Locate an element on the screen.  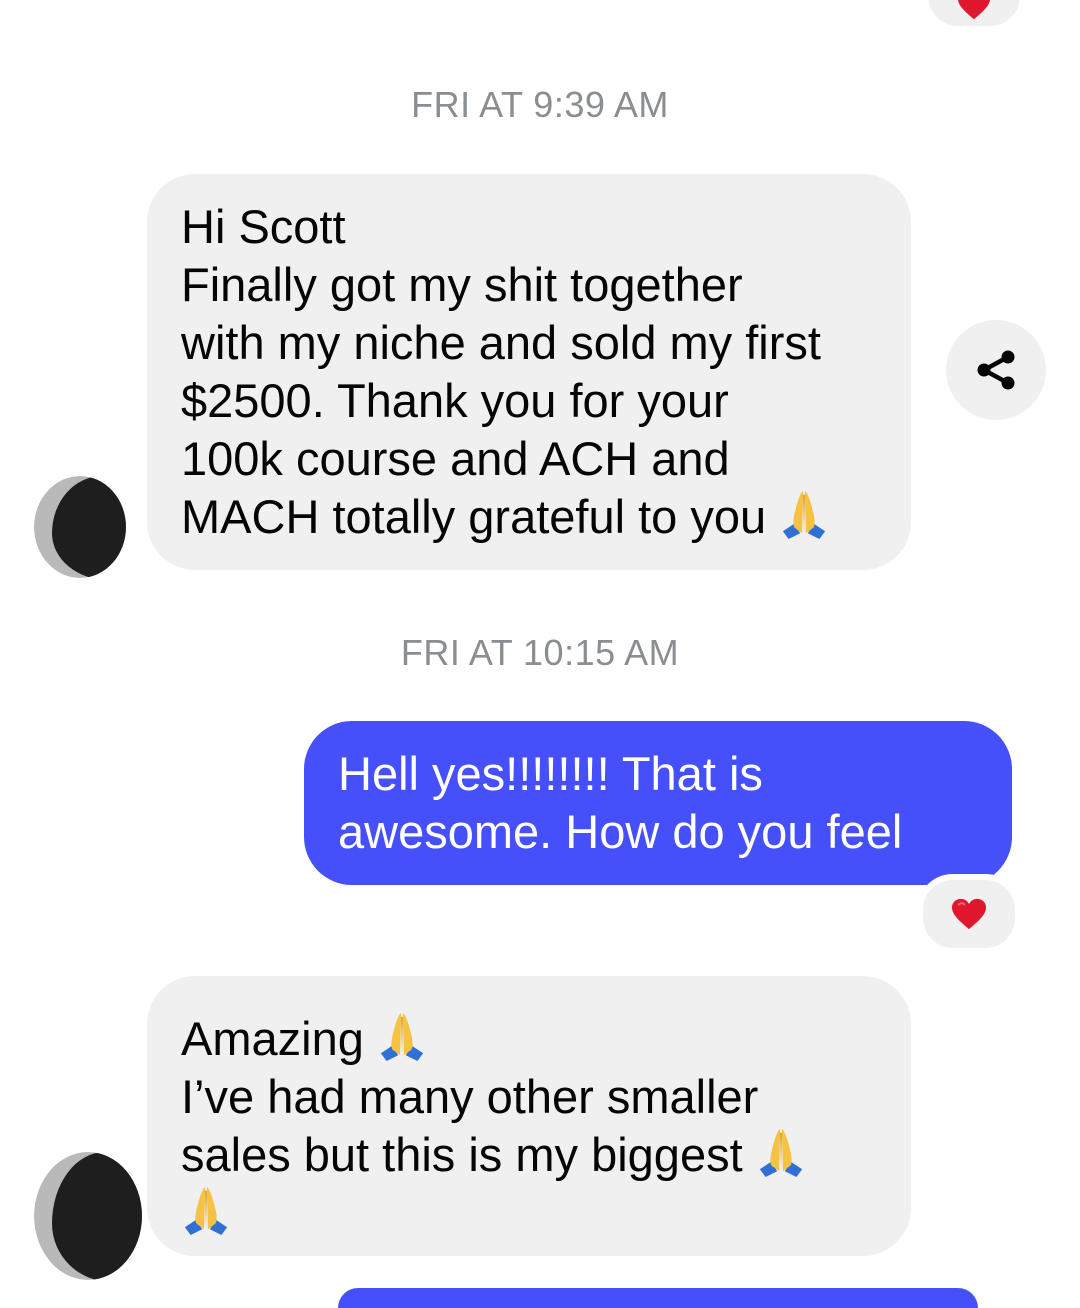
message-line: Hell yes!!!!!!!! That is is located at coordinates (550, 773).